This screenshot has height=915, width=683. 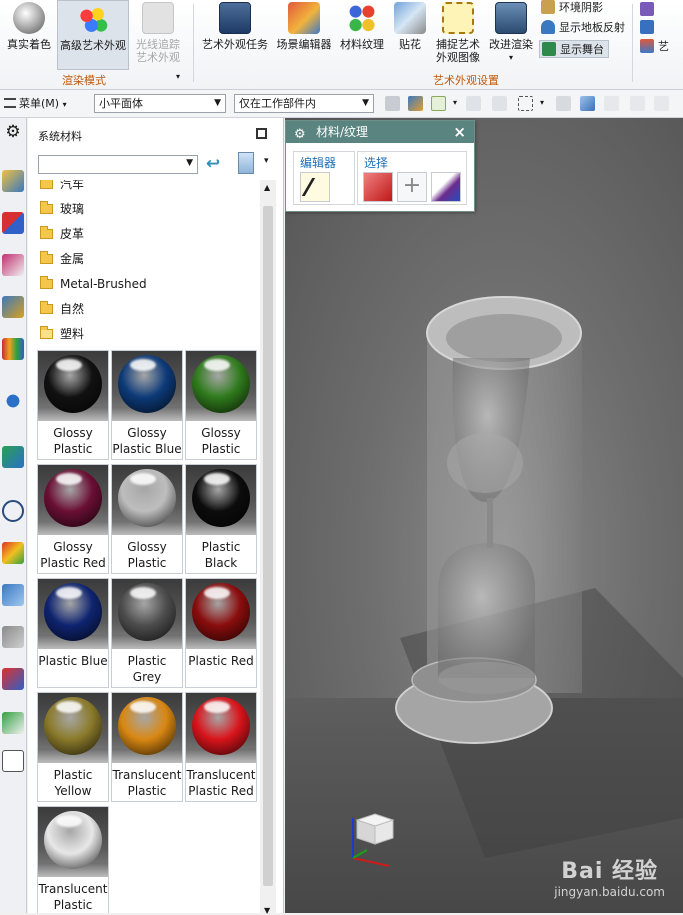 I want to click on type-filter-select: 小平面体 ▼, so click(x=160, y=103).